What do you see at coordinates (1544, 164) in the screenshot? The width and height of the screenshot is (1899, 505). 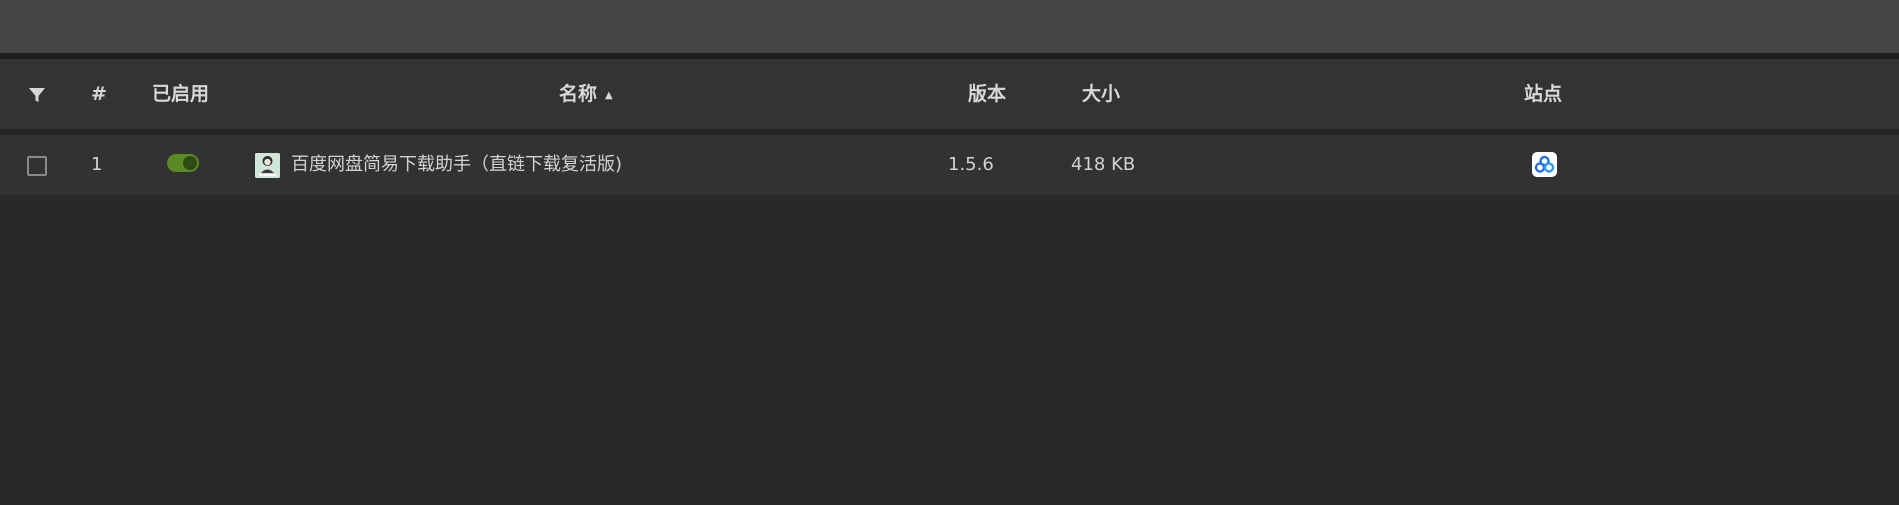 I see `baidu-netdisk-icon` at bounding box center [1544, 164].